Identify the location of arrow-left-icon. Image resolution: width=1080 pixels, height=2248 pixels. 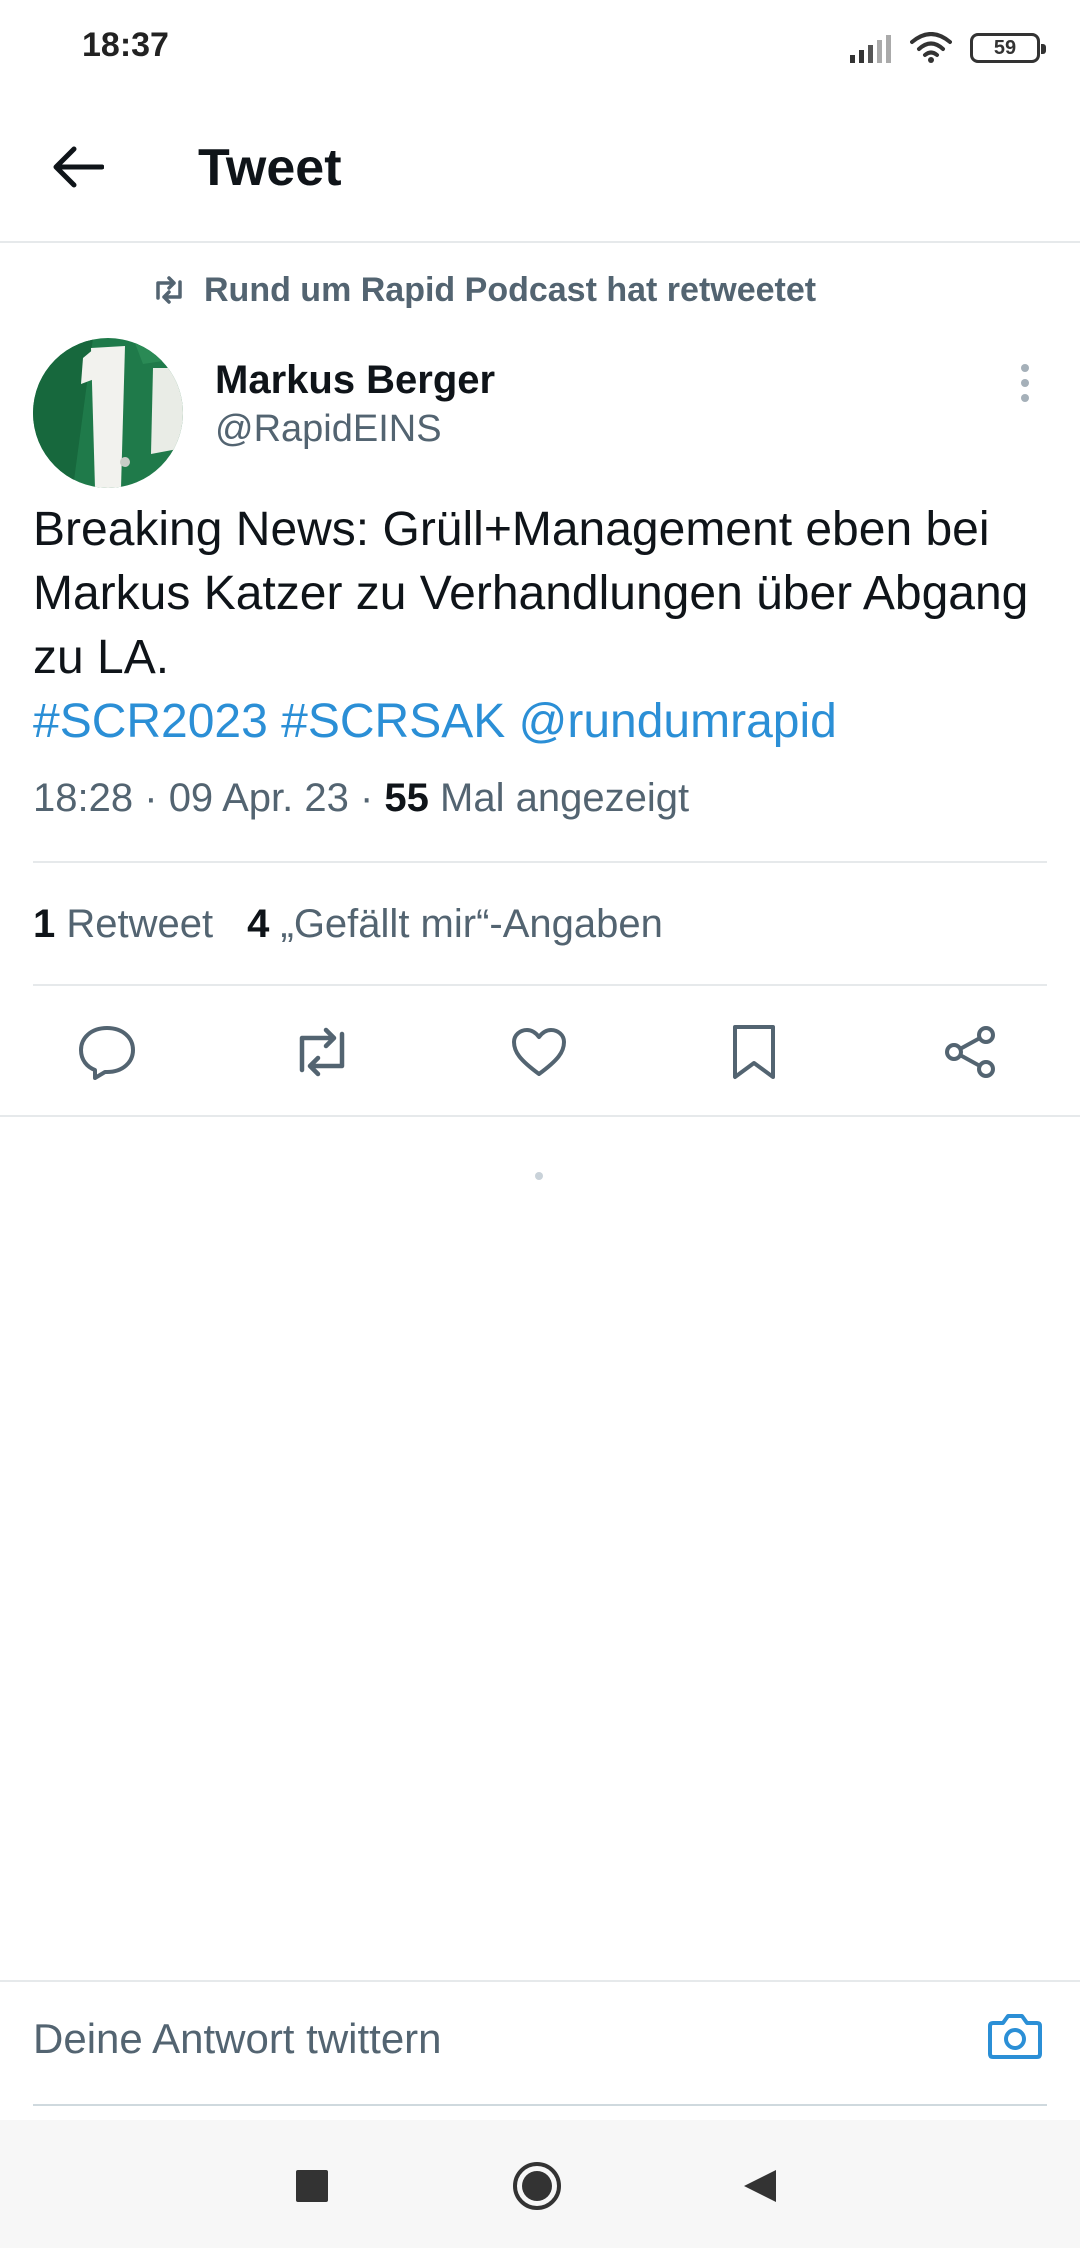
(78, 167).